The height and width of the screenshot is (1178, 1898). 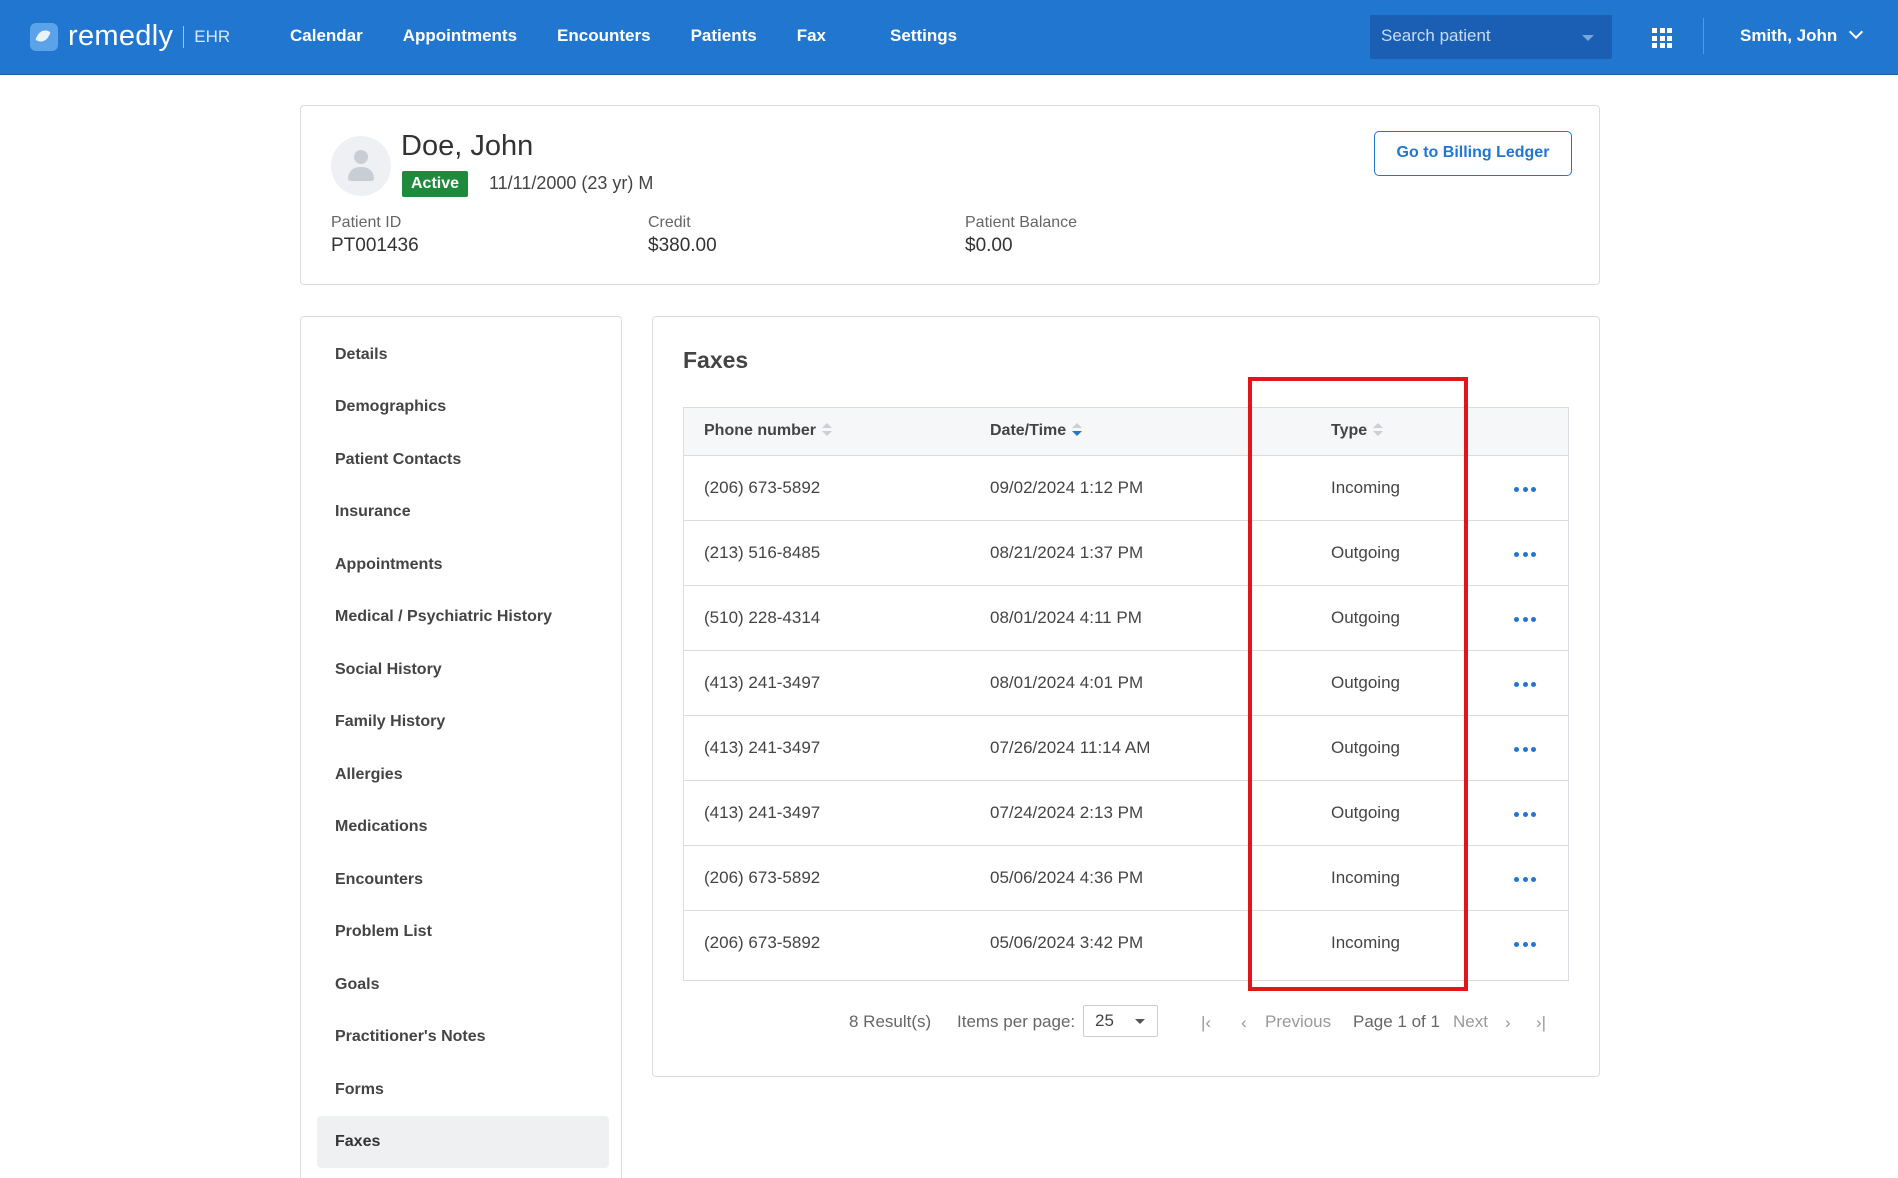 What do you see at coordinates (463, 775) in the screenshot?
I see `sidebar-item-allergies: Allergies` at bounding box center [463, 775].